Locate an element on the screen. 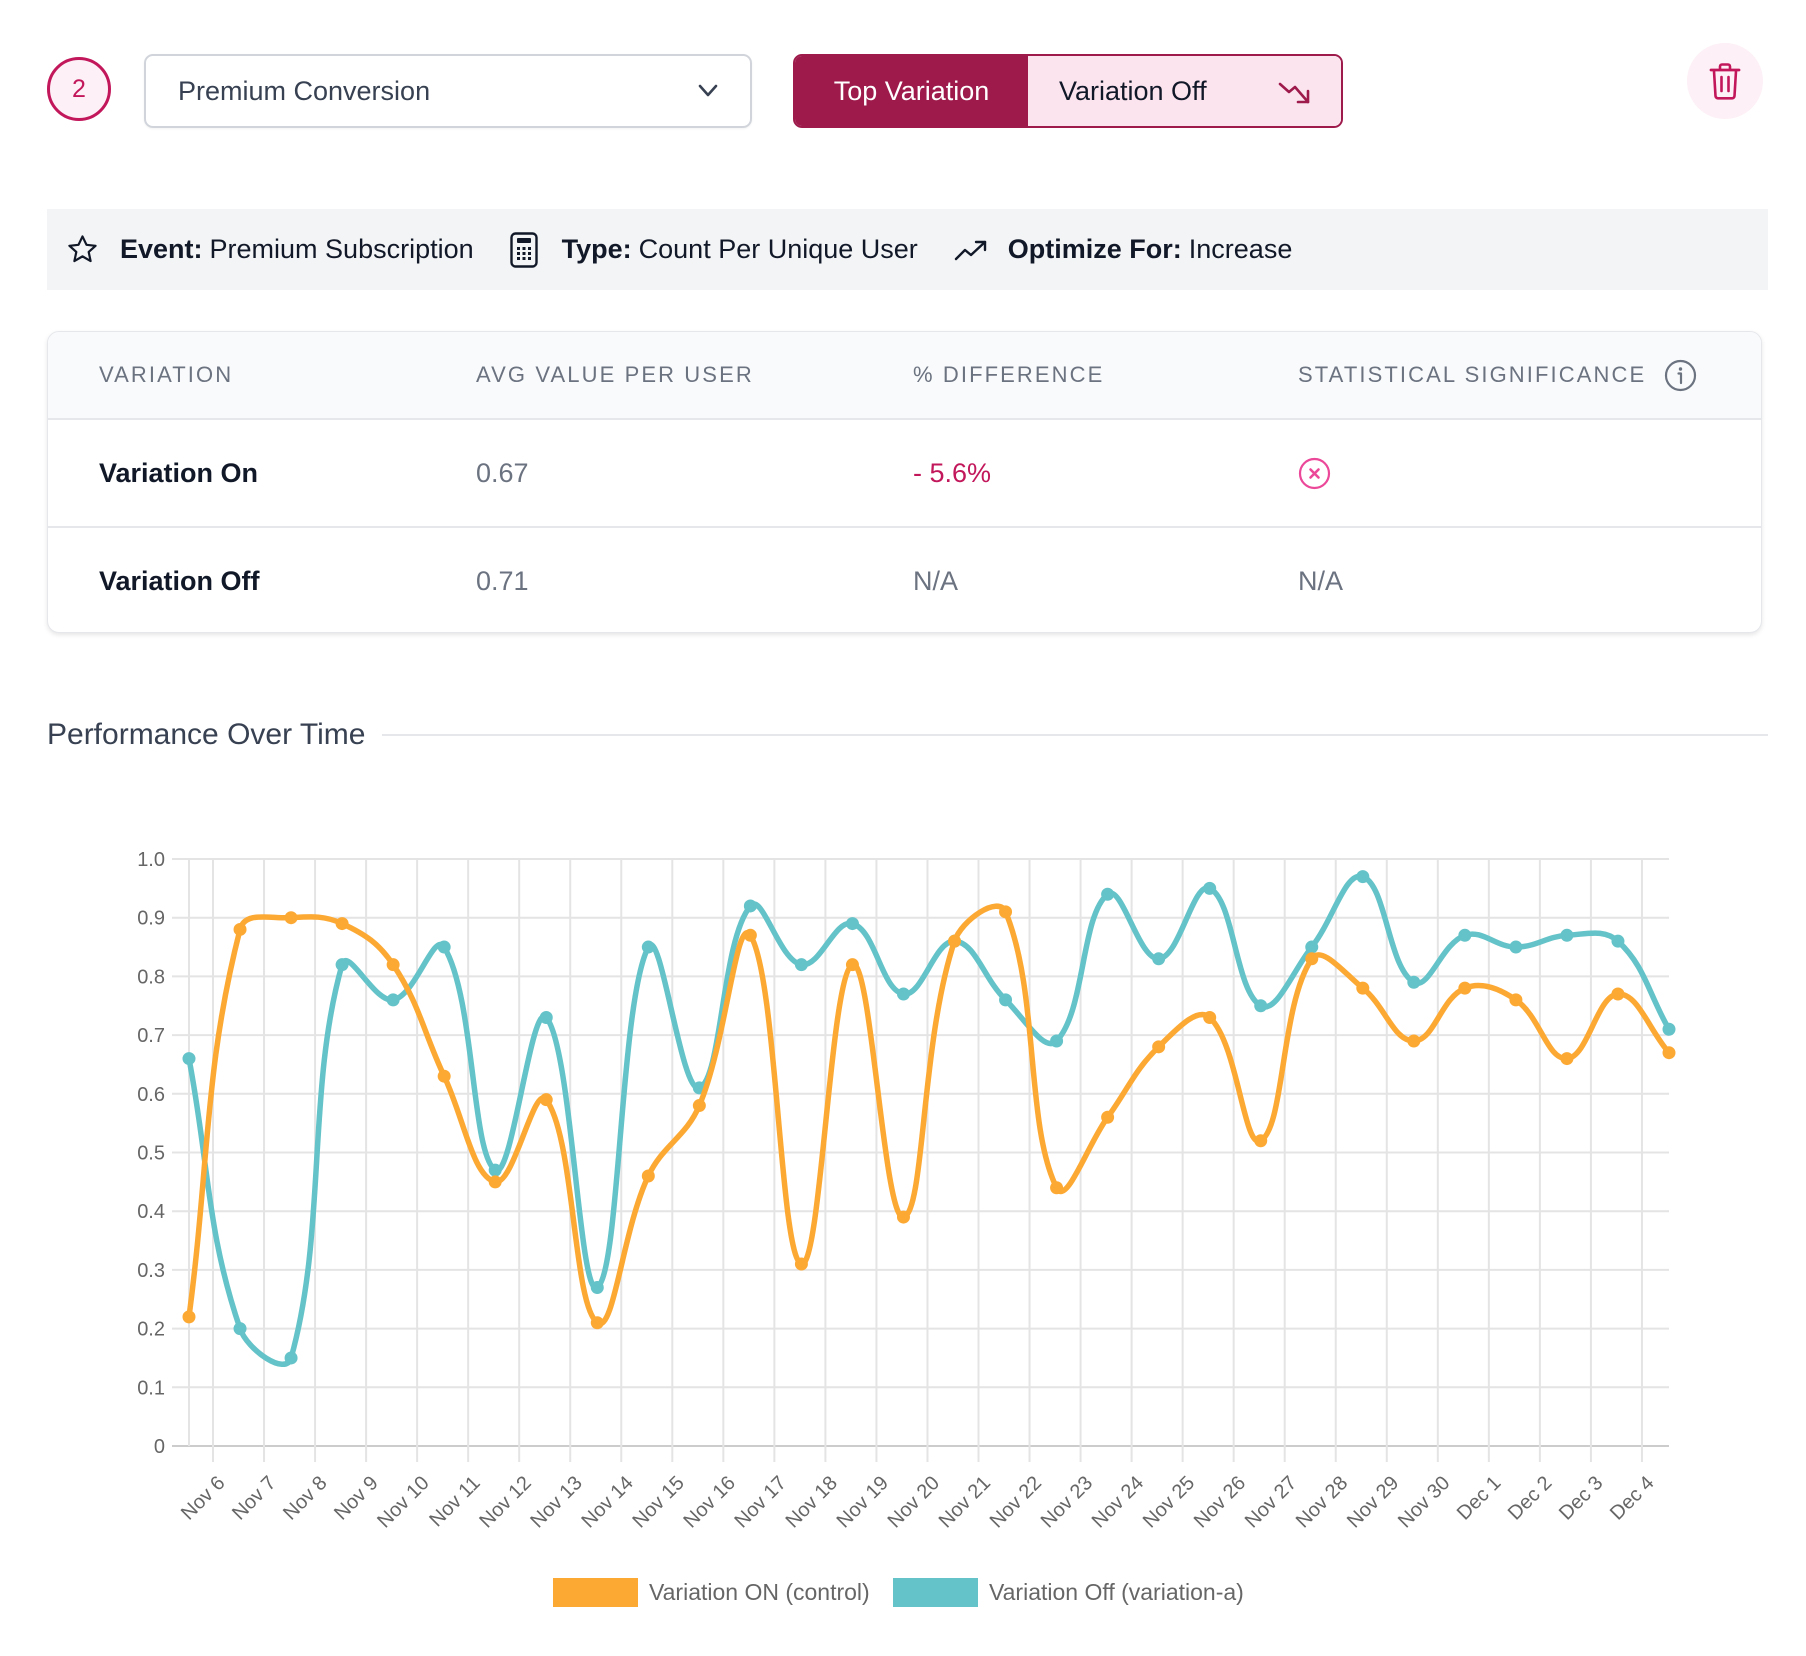  y-tick-label: 0.6 is located at coordinates (151, 1095).